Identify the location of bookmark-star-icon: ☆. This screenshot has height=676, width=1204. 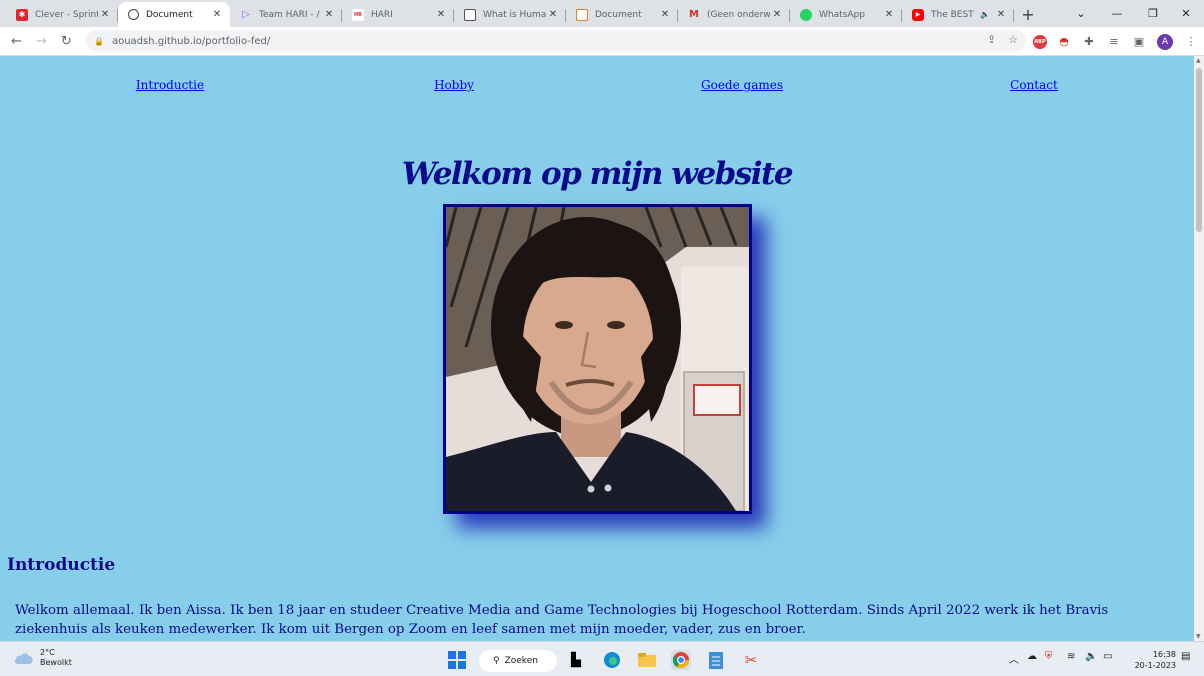
(1013, 39).